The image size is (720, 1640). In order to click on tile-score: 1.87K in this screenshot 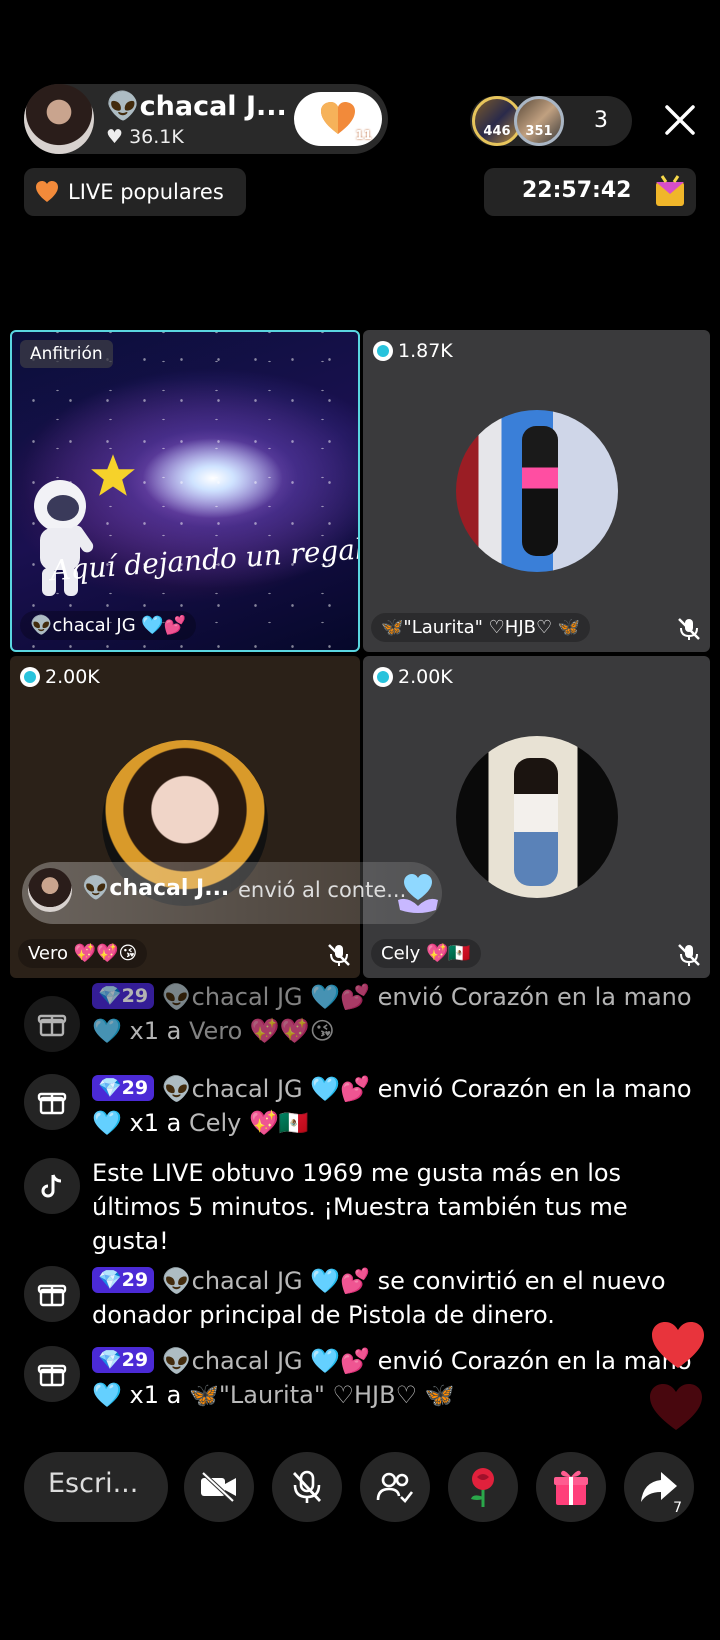, I will do `click(413, 351)`.